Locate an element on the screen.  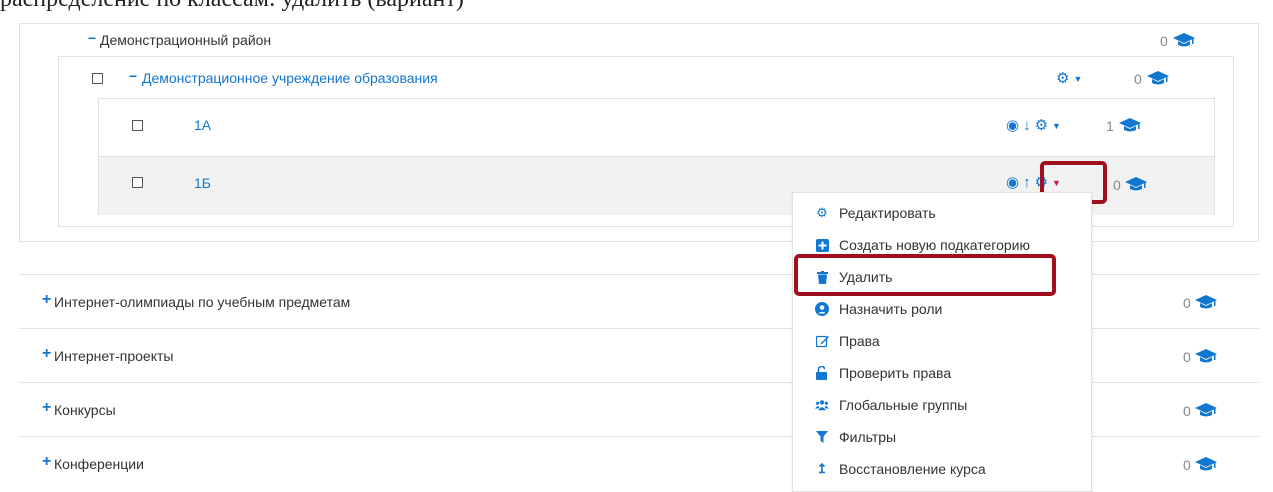
menu-item-label: Глобальные группы is located at coordinates (903, 405).